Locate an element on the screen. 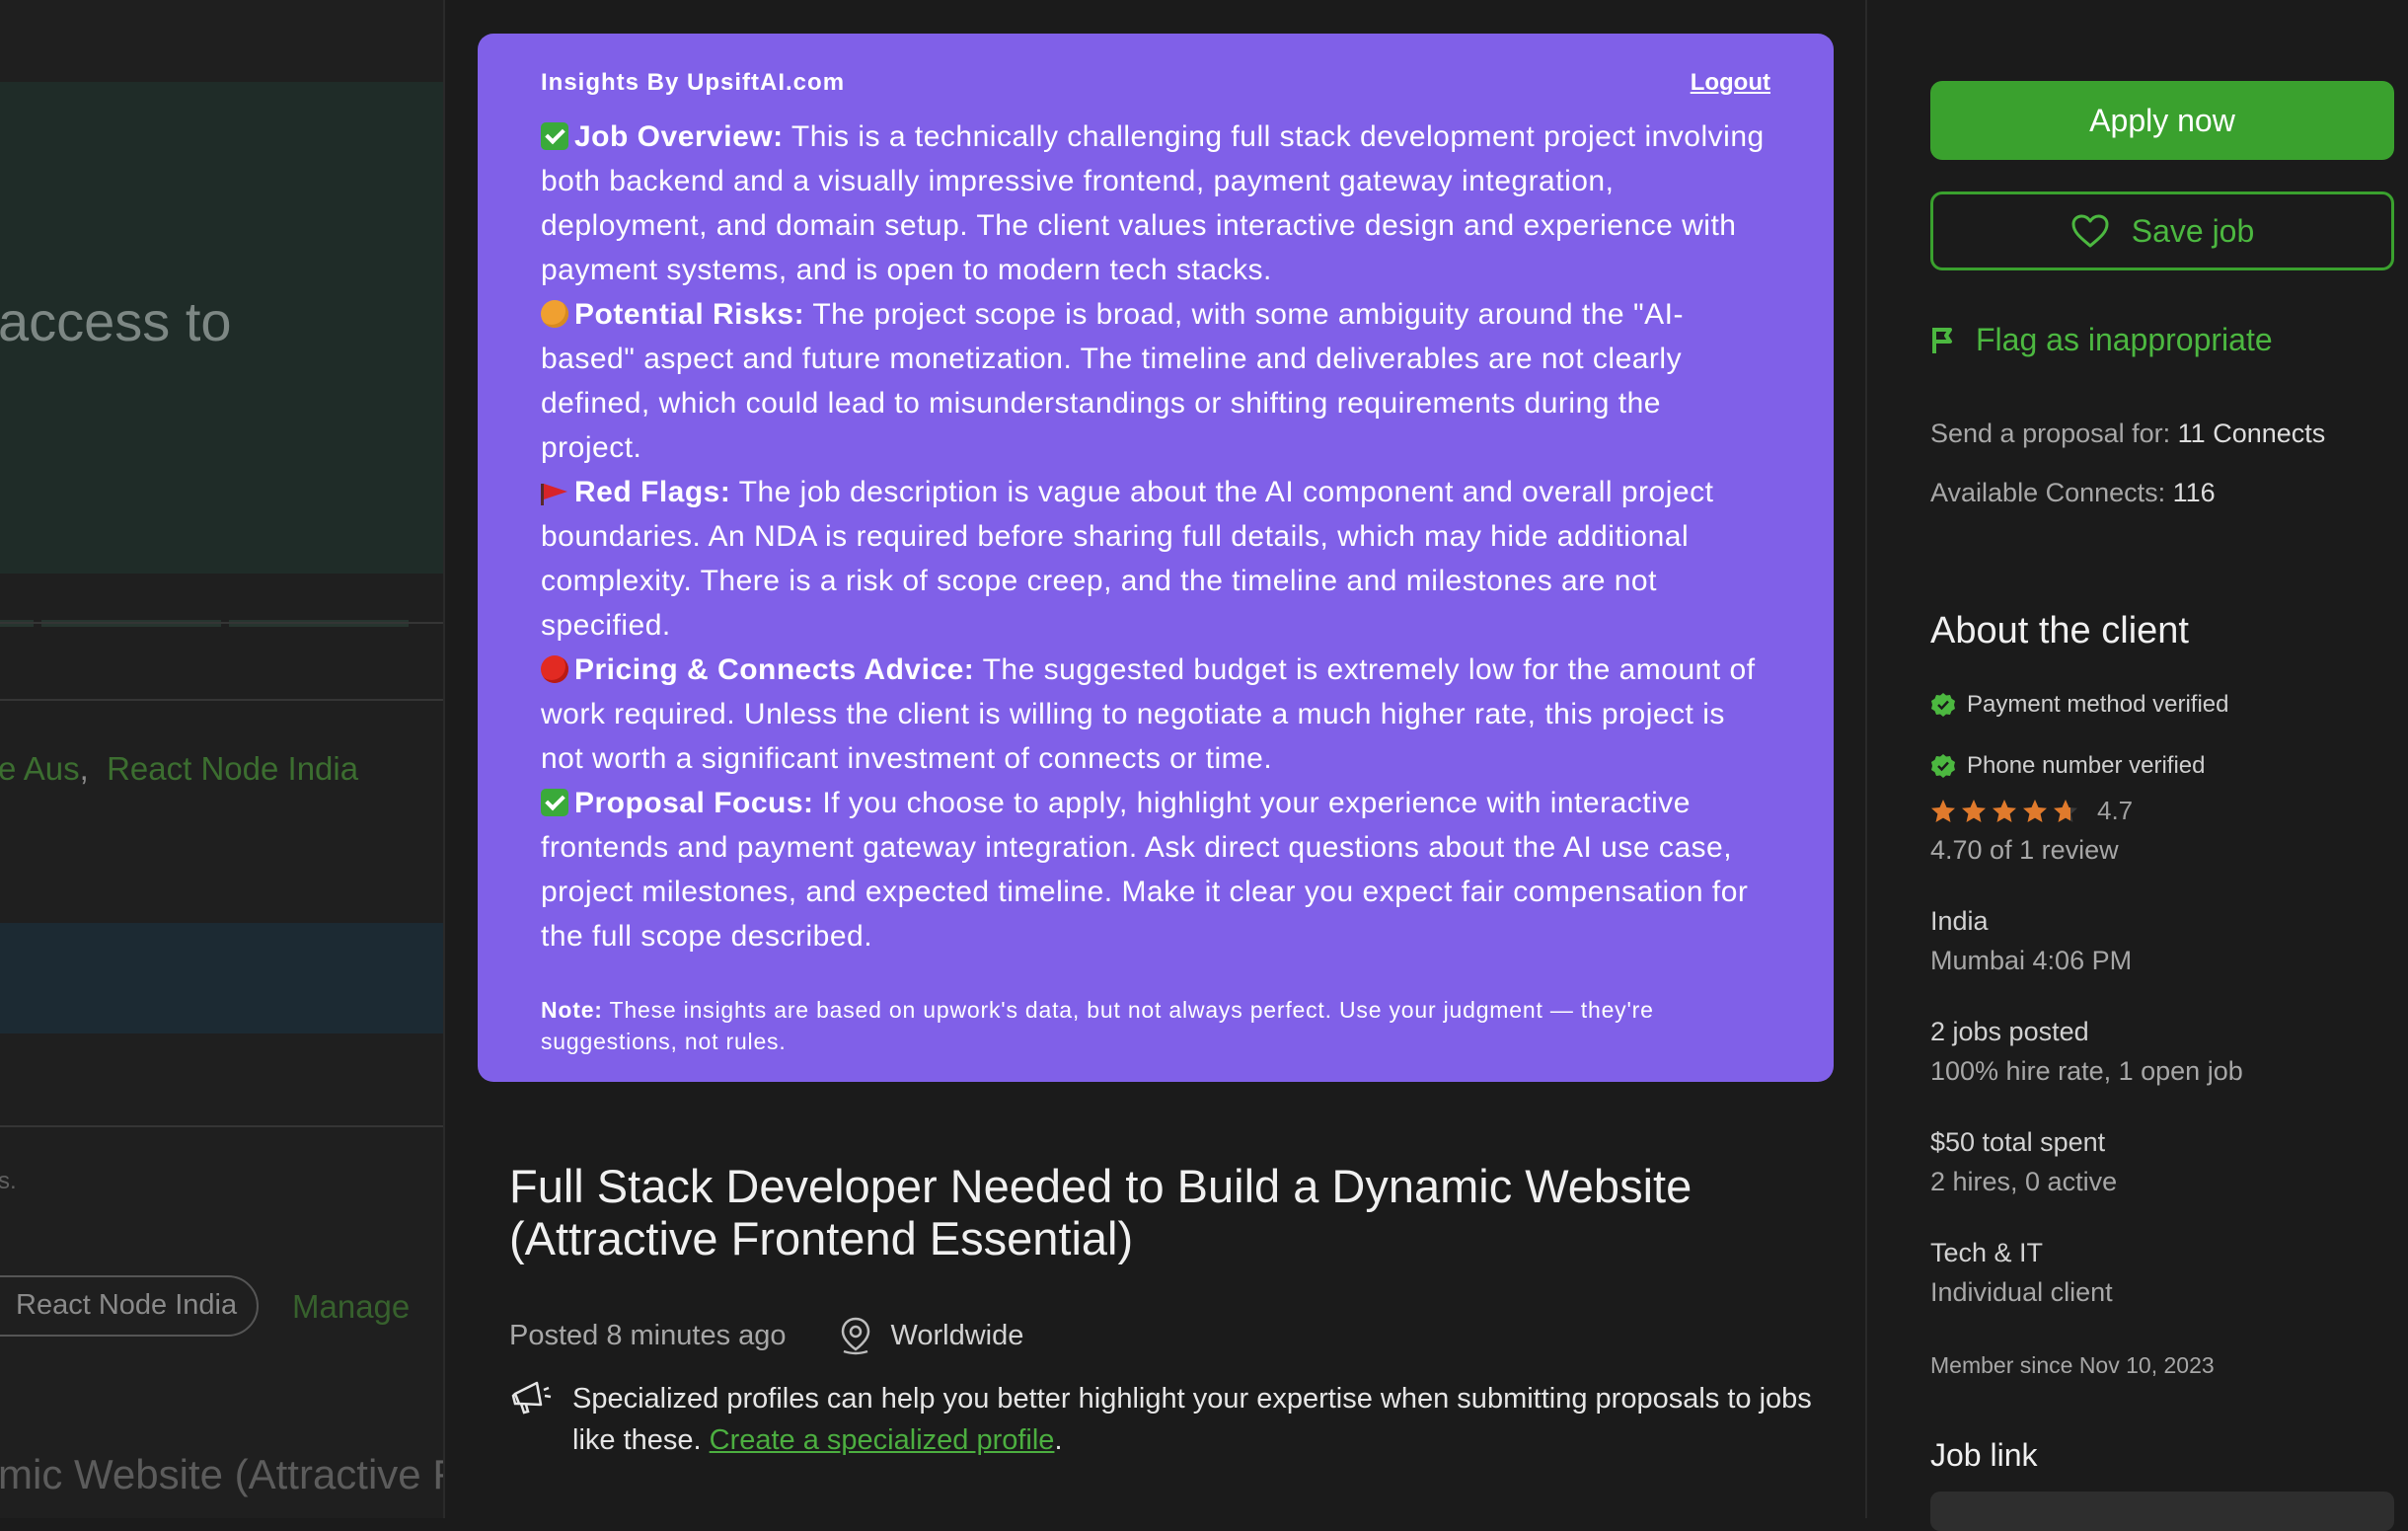  job-meta: Posted 8 minutes ago Worldwide is located at coordinates (766, 1335).